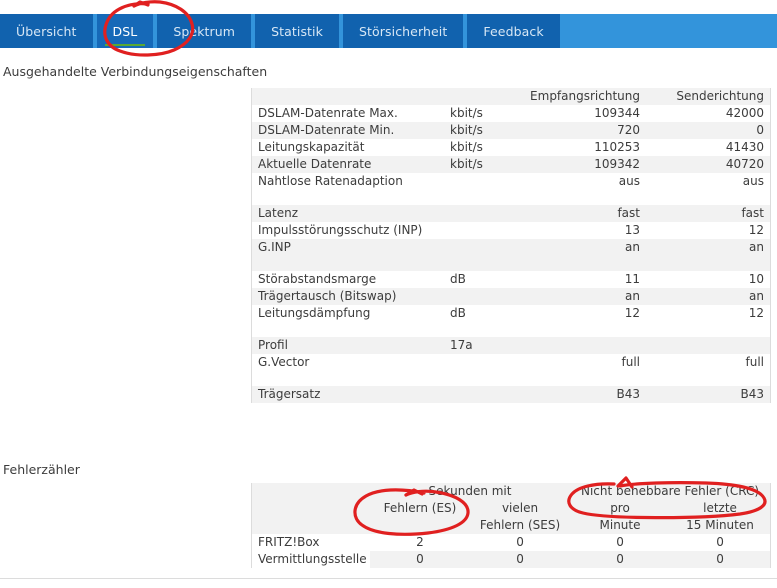  I want to click on table-row: G.INP an an, so click(511, 247).